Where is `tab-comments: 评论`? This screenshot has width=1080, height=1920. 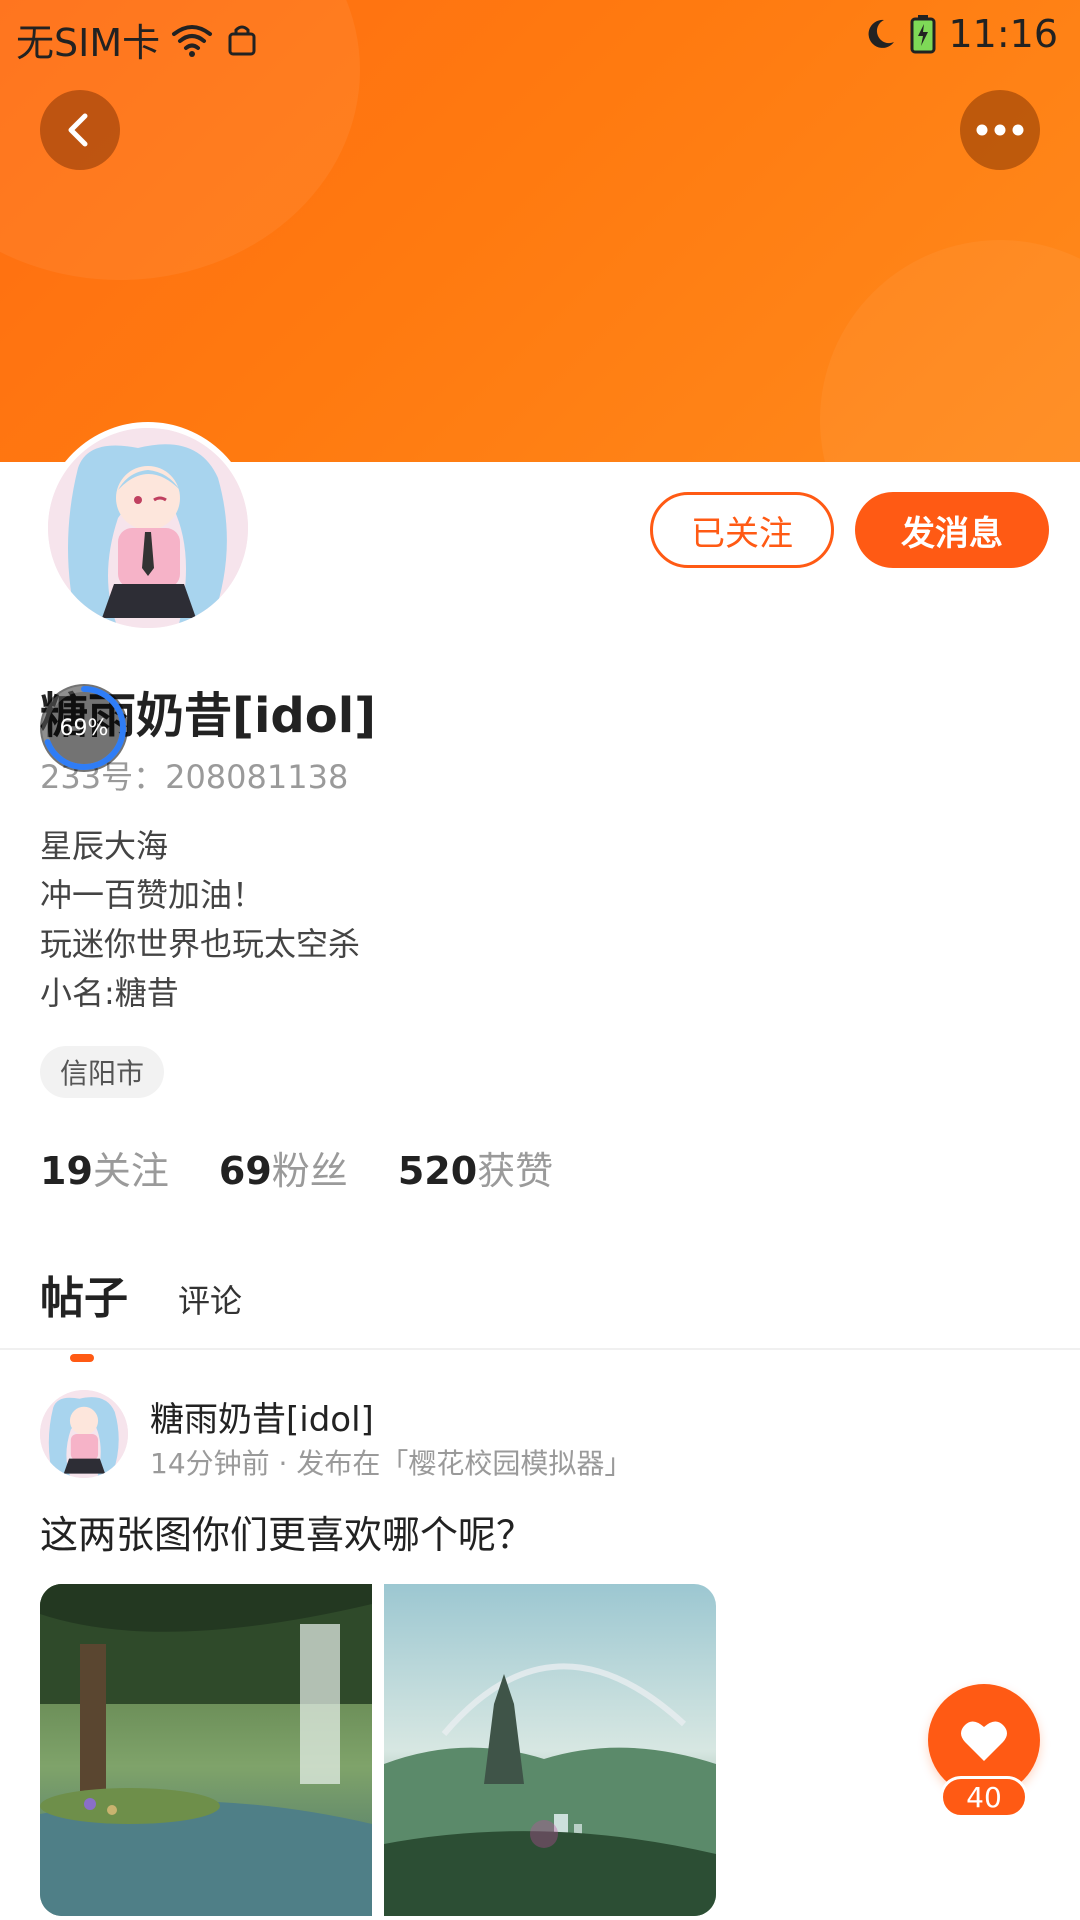 tab-comments: 评论 is located at coordinates (210, 1299).